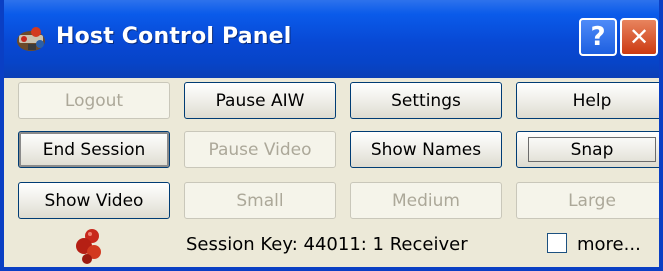 Image resolution: width=663 pixels, height=271 pixels. I want to click on settings-button: Settings, so click(426, 100).